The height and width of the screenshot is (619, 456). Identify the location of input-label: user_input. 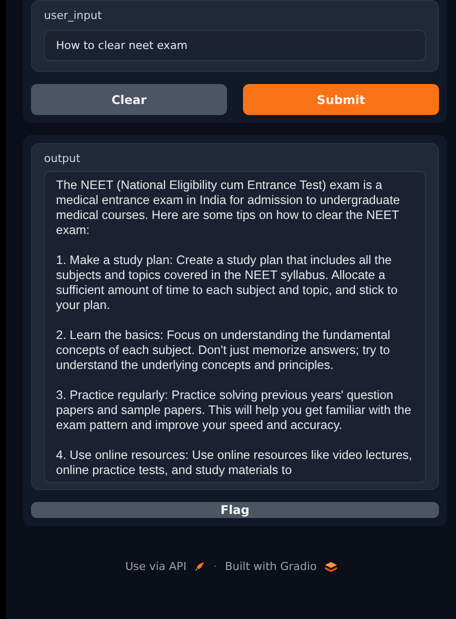
(73, 15).